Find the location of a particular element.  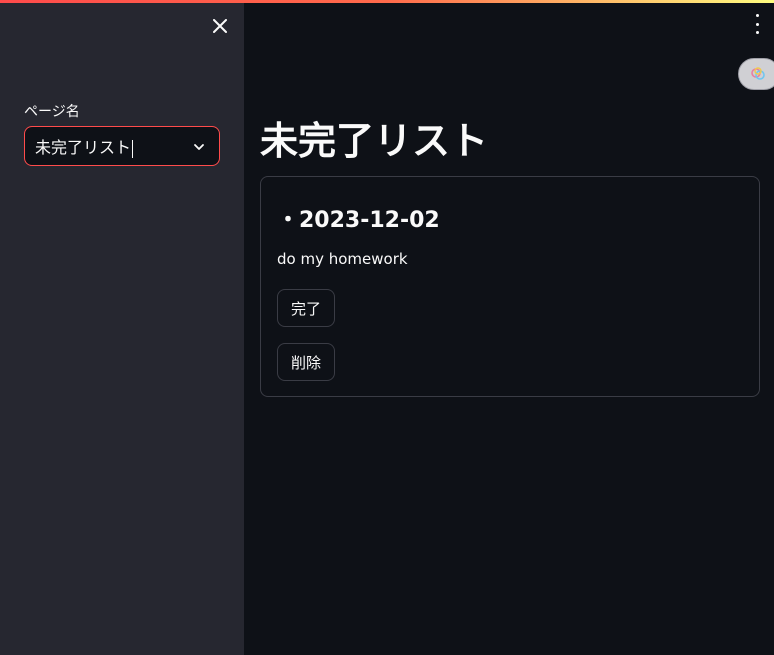

close-sidebar-button is located at coordinates (220, 26).